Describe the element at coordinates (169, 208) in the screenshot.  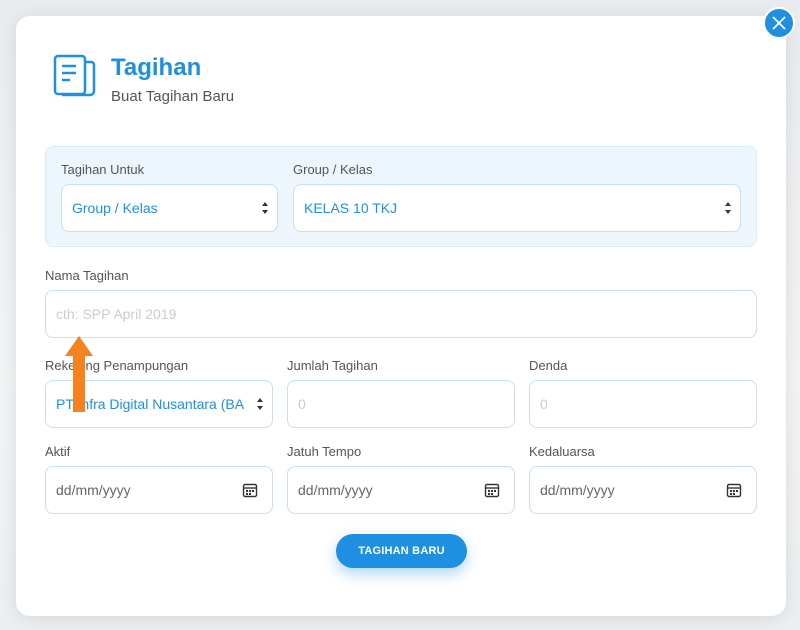
I see `tagihan-untuk-select: Group / Kelas` at that location.